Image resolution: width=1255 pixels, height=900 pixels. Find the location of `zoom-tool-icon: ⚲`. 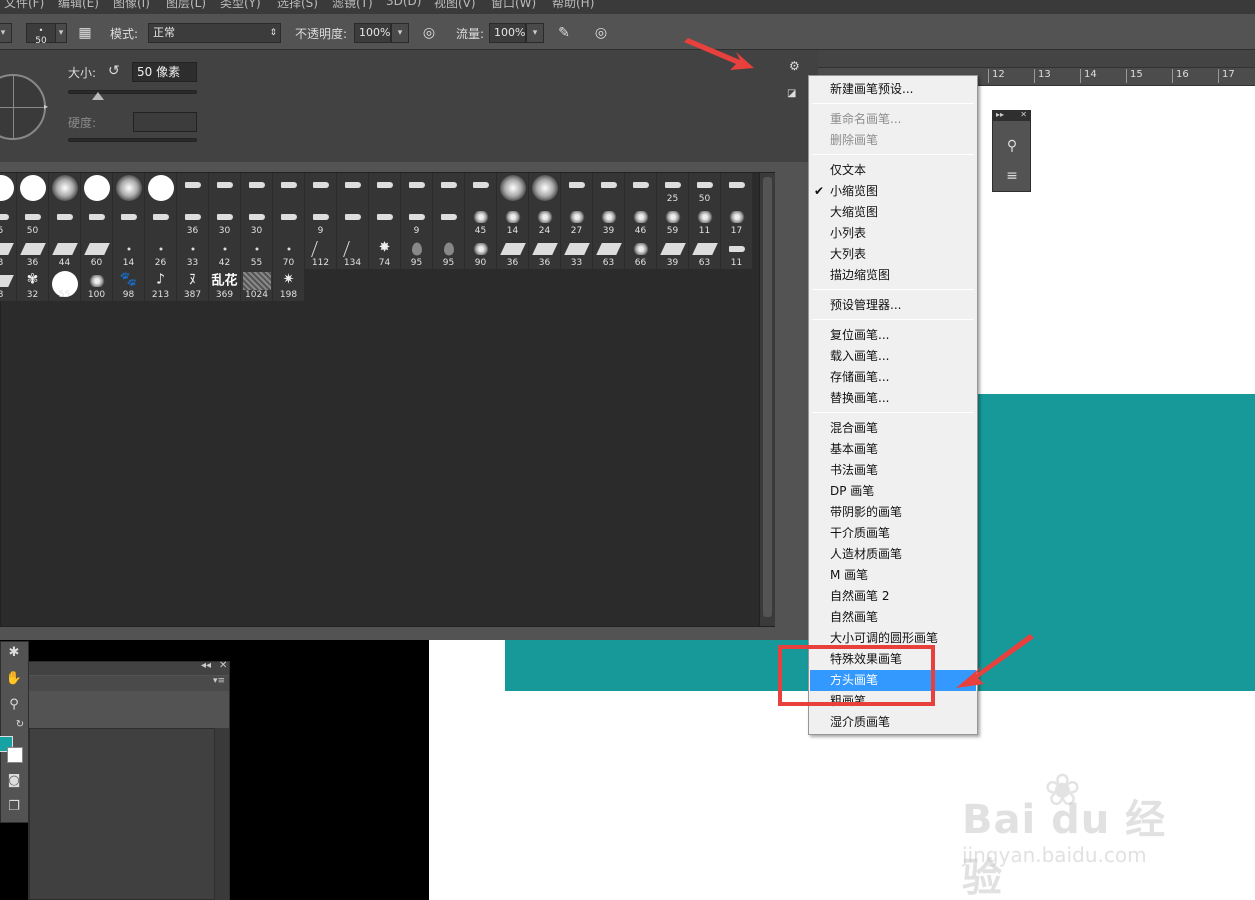

zoom-tool-icon: ⚲ is located at coordinates (14, 705).